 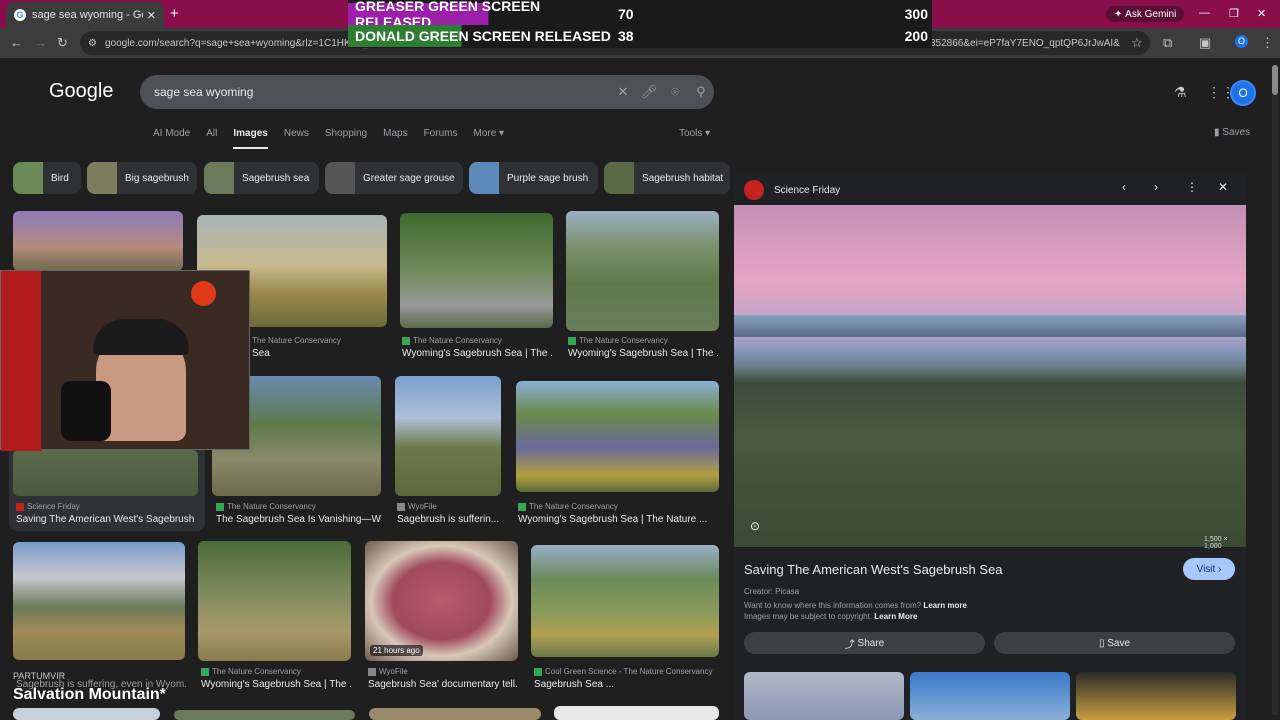 What do you see at coordinates (533, 178) in the screenshot?
I see `chip-purple-sage-brush: Purple sage brush` at bounding box center [533, 178].